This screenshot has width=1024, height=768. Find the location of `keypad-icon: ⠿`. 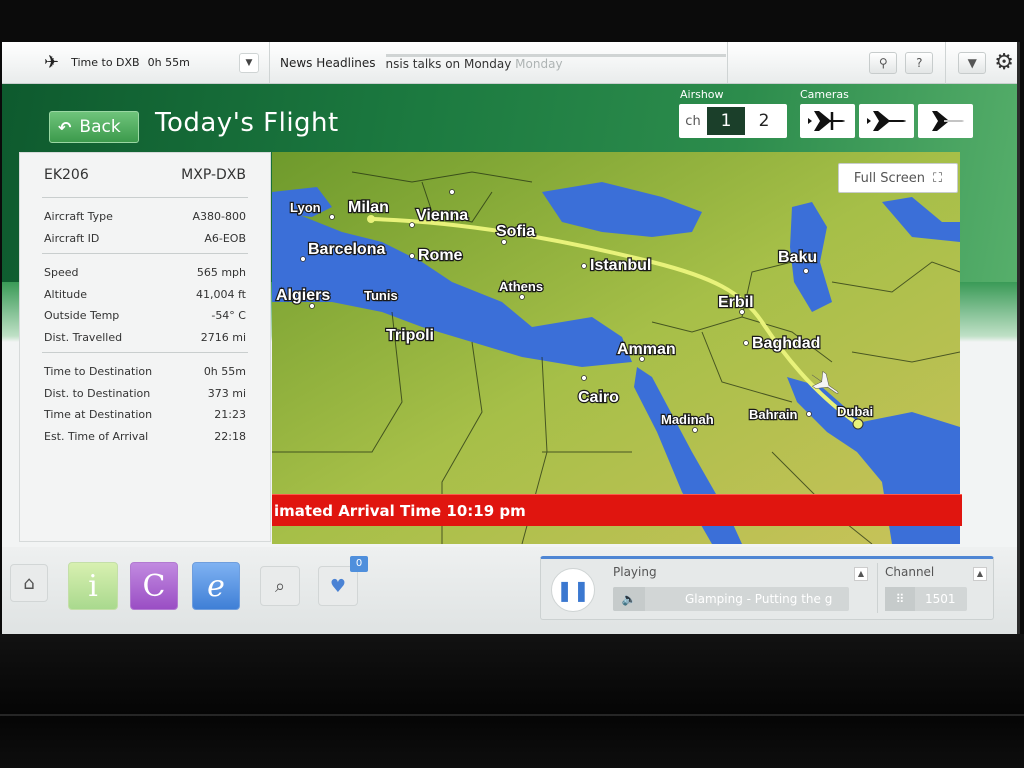

keypad-icon: ⠿ is located at coordinates (900, 599).